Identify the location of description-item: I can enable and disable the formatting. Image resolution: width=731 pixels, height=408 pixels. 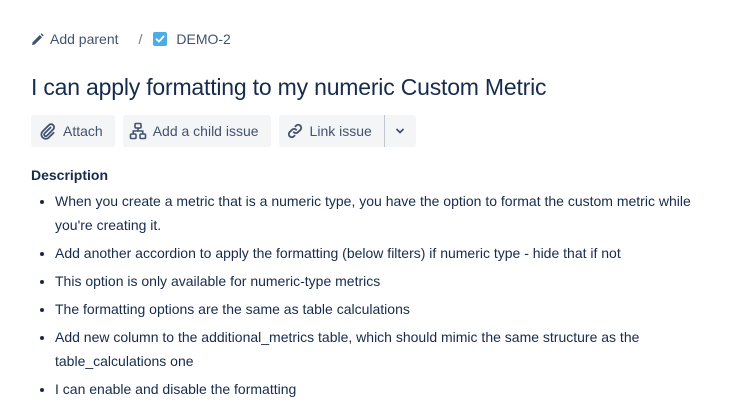
(388, 389).